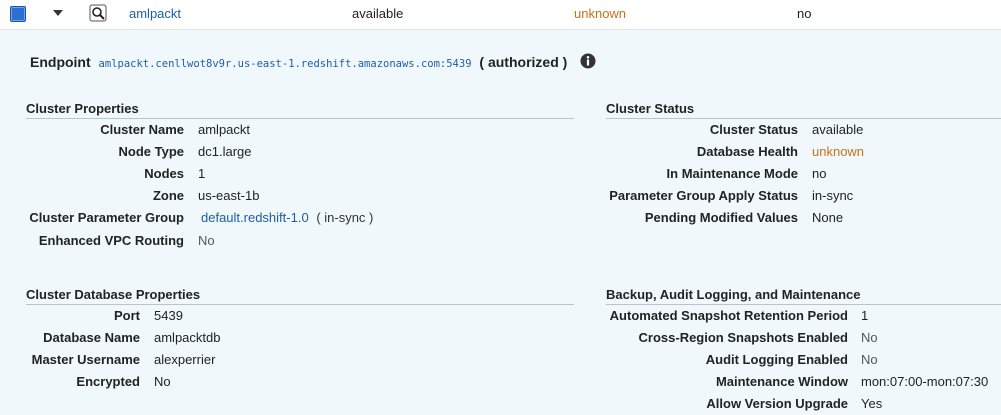 The width and height of the screenshot is (1001, 415). Describe the element at coordinates (378, 13) in the screenshot. I see `row-cluster-status: available` at that location.